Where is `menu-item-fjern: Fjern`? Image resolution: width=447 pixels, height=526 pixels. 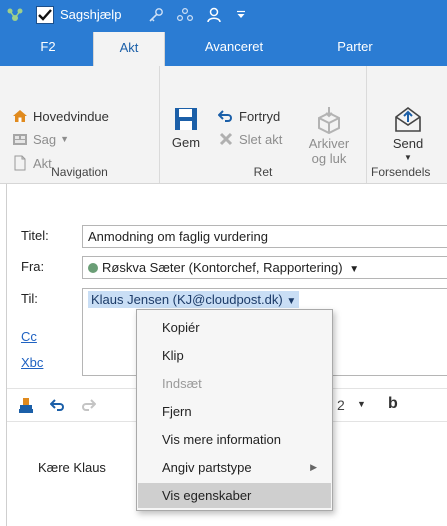 menu-item-fjern: Fjern is located at coordinates (234, 411).